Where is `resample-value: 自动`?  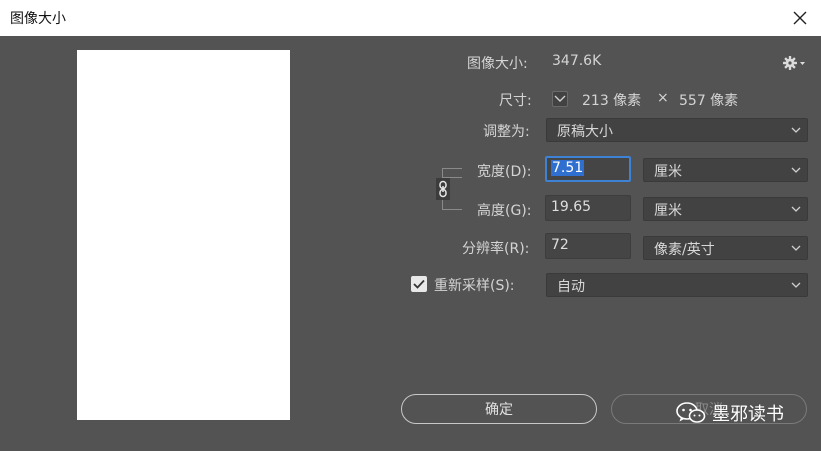
resample-value: 自动 is located at coordinates (571, 287).